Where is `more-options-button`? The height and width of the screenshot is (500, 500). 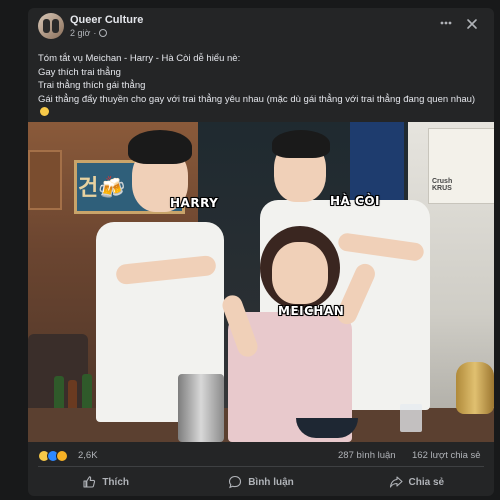 more-options-button is located at coordinates (446, 26).